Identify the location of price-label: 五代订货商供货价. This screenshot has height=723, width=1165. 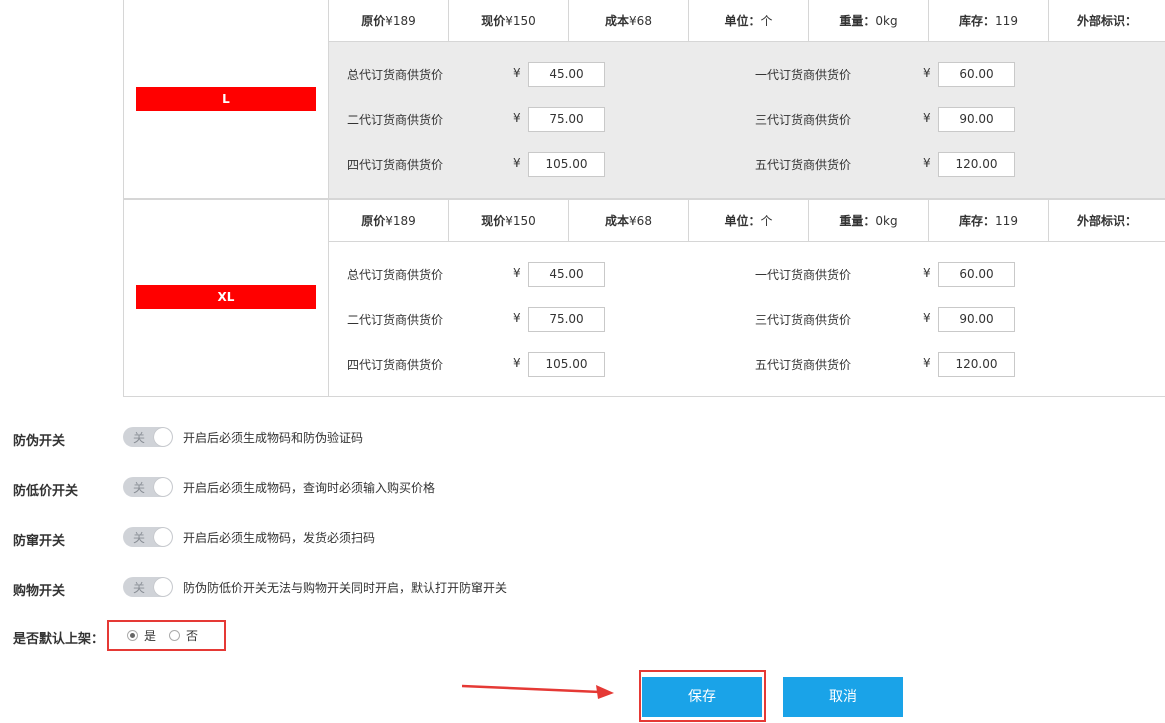
(803, 365).